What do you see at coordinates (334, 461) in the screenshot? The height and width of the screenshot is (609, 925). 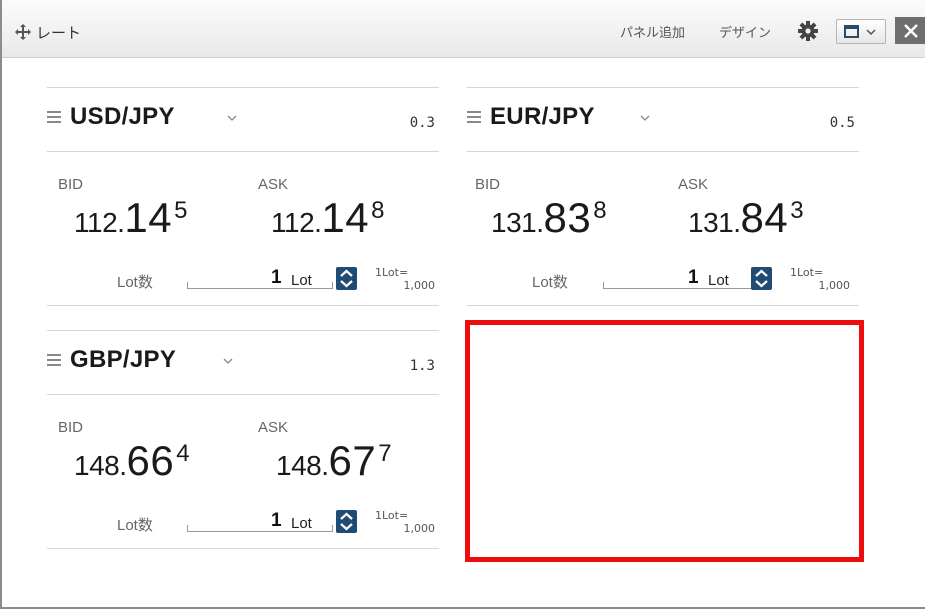 I see `ask-price: 148.677` at bounding box center [334, 461].